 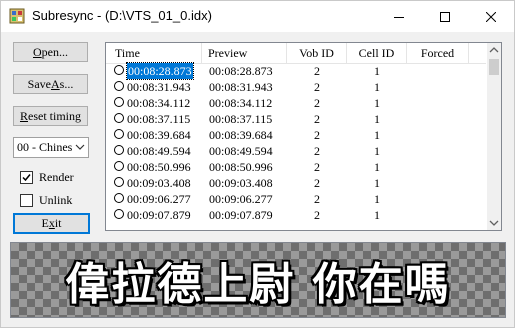 What do you see at coordinates (56, 176) in the screenshot?
I see `render-label: Render` at bounding box center [56, 176].